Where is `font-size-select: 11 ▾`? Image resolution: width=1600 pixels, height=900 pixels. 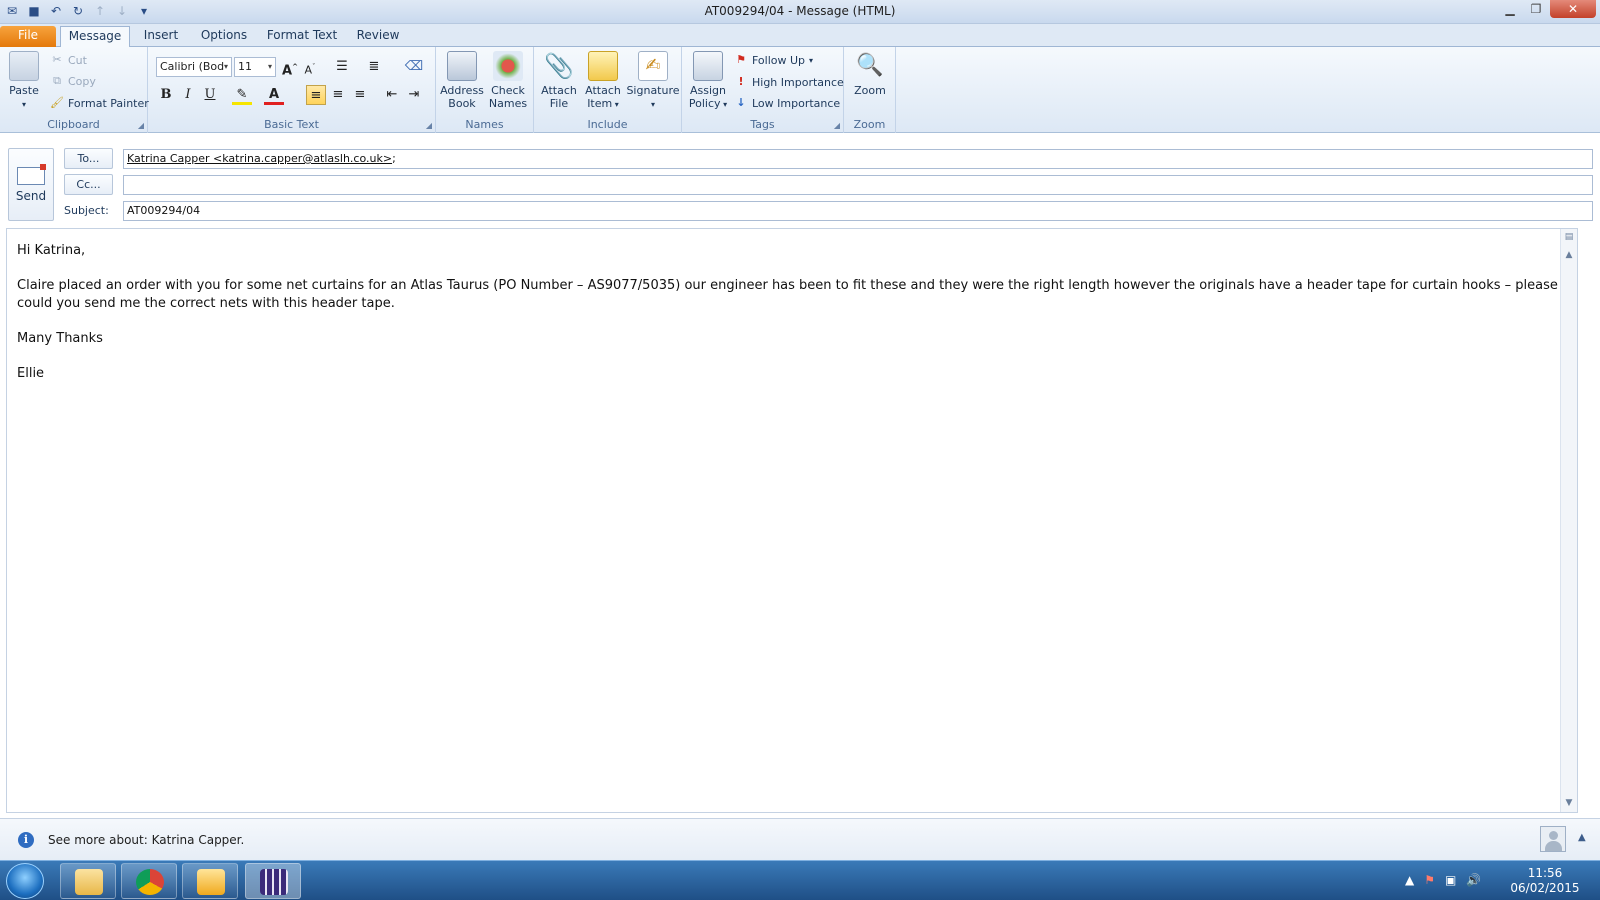
font-size-select: 11 ▾ is located at coordinates (255, 67).